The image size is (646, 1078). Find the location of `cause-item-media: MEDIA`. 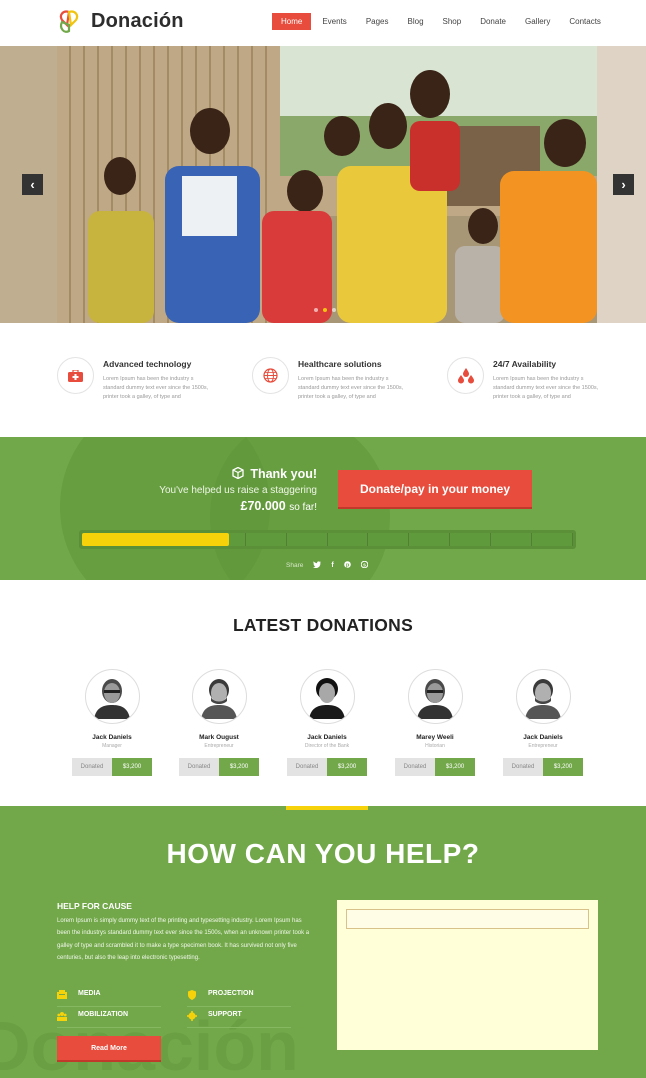

cause-item-media: MEDIA is located at coordinates (109, 996).